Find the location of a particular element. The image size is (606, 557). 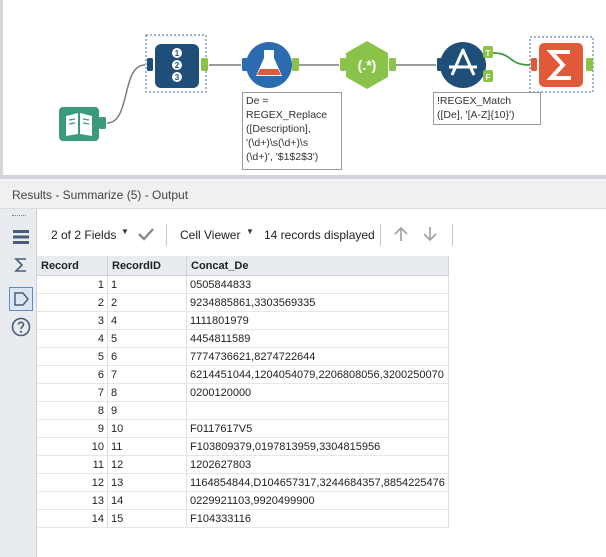

recordid-cell: 15 is located at coordinates (147, 518).